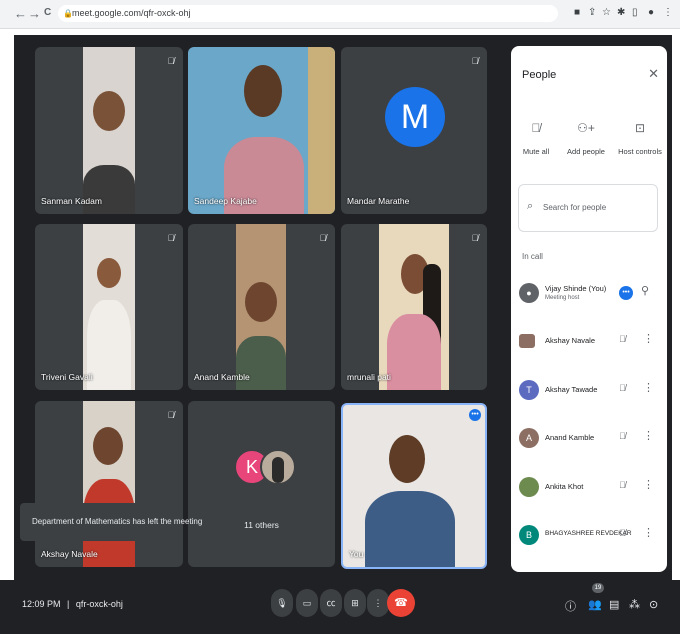 The height and width of the screenshot is (634, 680). Describe the element at coordinates (640, 138) in the screenshot. I see `host-controls-button: ⊡ Host controls` at that location.